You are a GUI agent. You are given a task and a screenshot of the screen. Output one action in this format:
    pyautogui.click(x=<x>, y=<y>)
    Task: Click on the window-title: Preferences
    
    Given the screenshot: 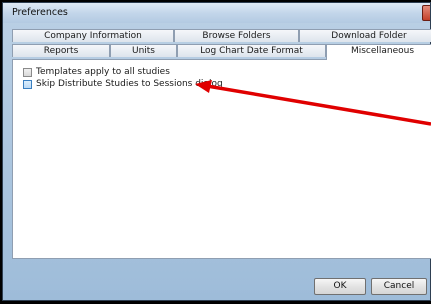 What is the action you would take?
    pyautogui.click(x=40, y=12)
    